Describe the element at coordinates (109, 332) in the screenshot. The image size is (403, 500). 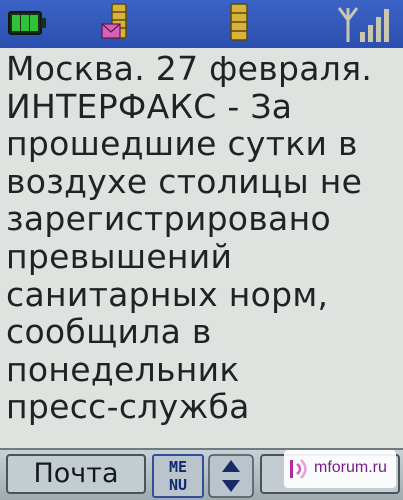
I see `message-line: сообщила в` at that location.